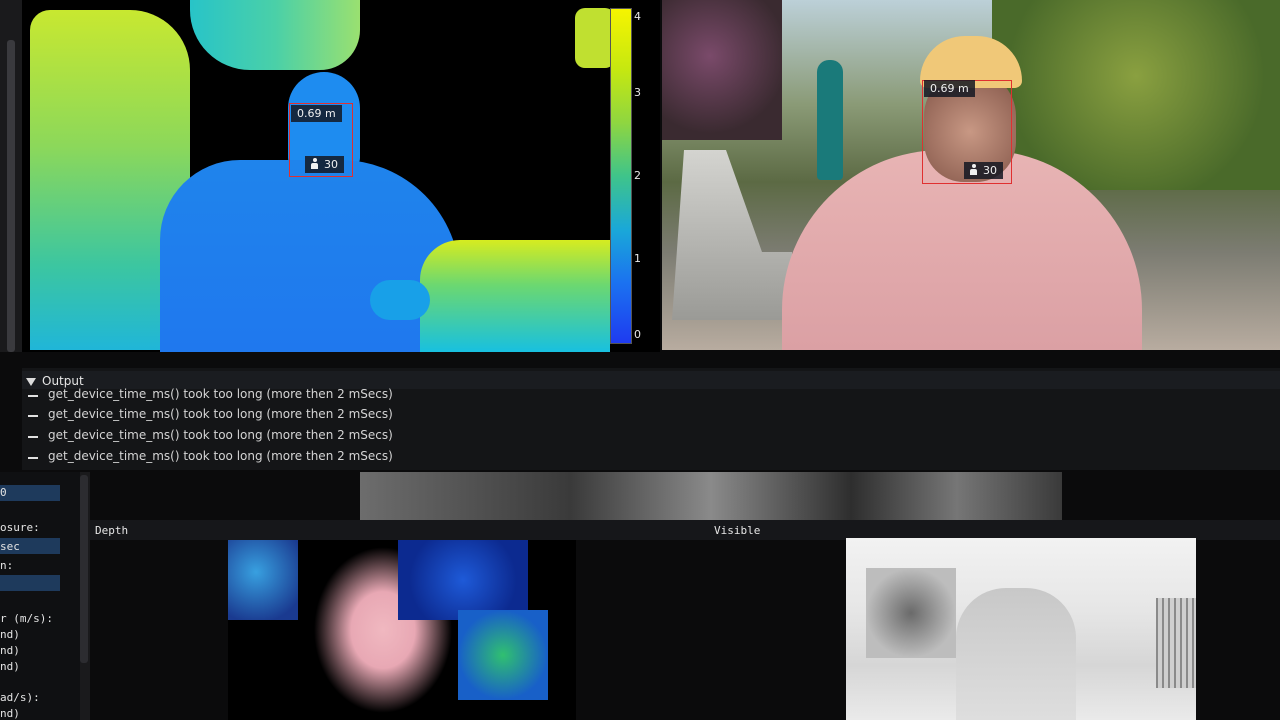  What do you see at coordinates (830, 120) in the screenshot?
I see `rgb-umbrella` at bounding box center [830, 120].